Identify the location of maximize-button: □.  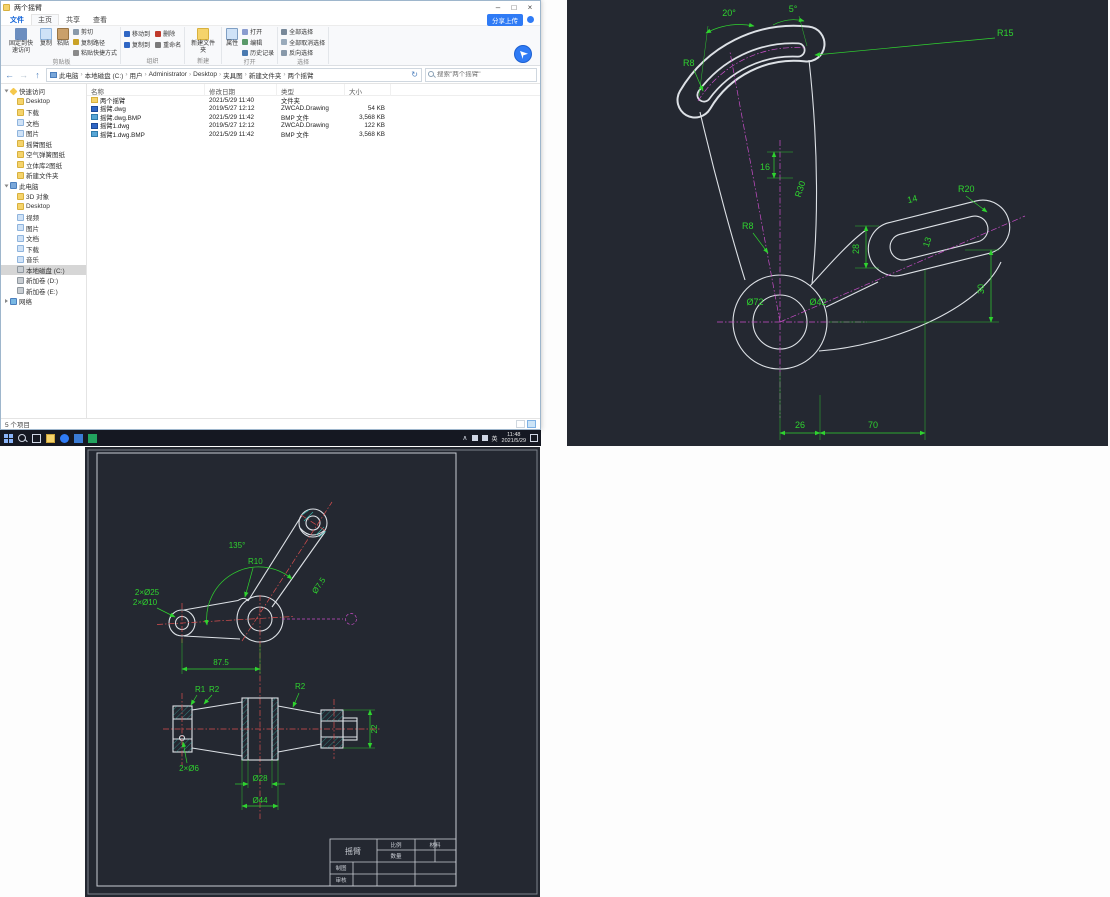
(514, 7).